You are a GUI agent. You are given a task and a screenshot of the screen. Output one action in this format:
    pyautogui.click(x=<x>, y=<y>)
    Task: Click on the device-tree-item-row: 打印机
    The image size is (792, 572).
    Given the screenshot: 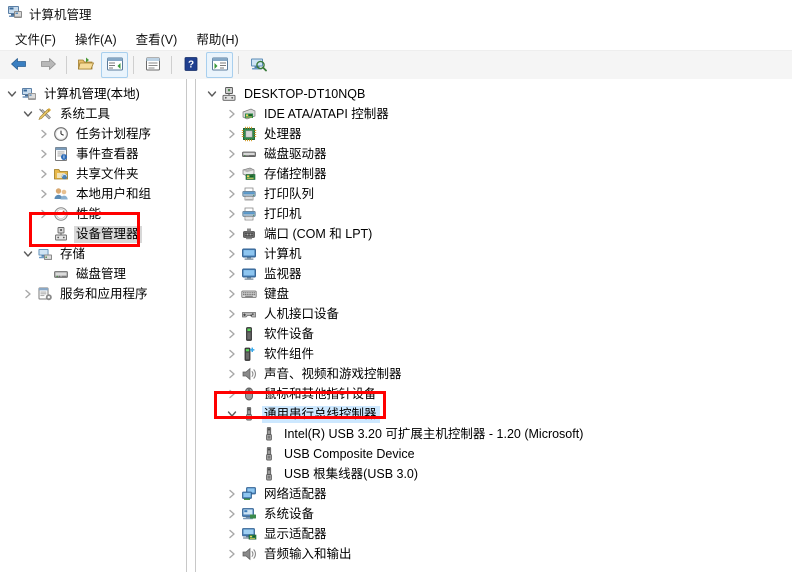 What is the action you would take?
    pyautogui.click(x=494, y=214)
    